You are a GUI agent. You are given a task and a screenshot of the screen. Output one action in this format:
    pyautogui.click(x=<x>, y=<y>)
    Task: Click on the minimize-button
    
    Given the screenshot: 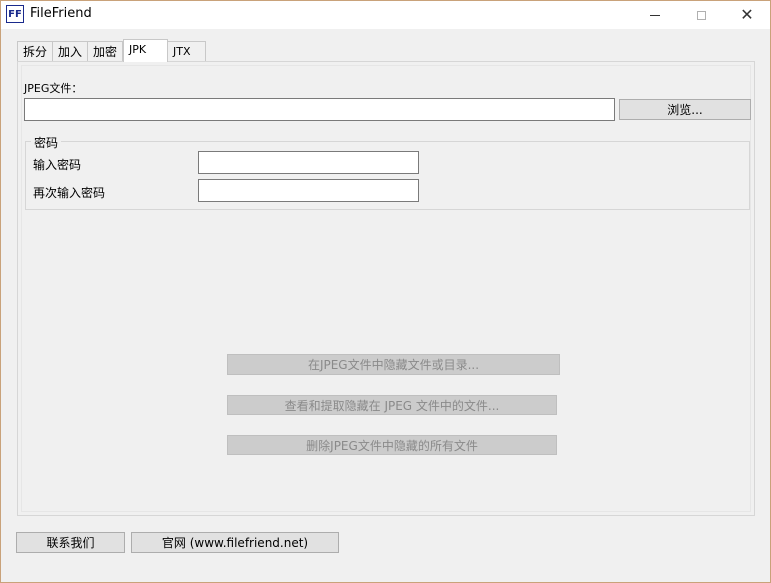 What is the action you would take?
    pyautogui.click(x=655, y=15)
    